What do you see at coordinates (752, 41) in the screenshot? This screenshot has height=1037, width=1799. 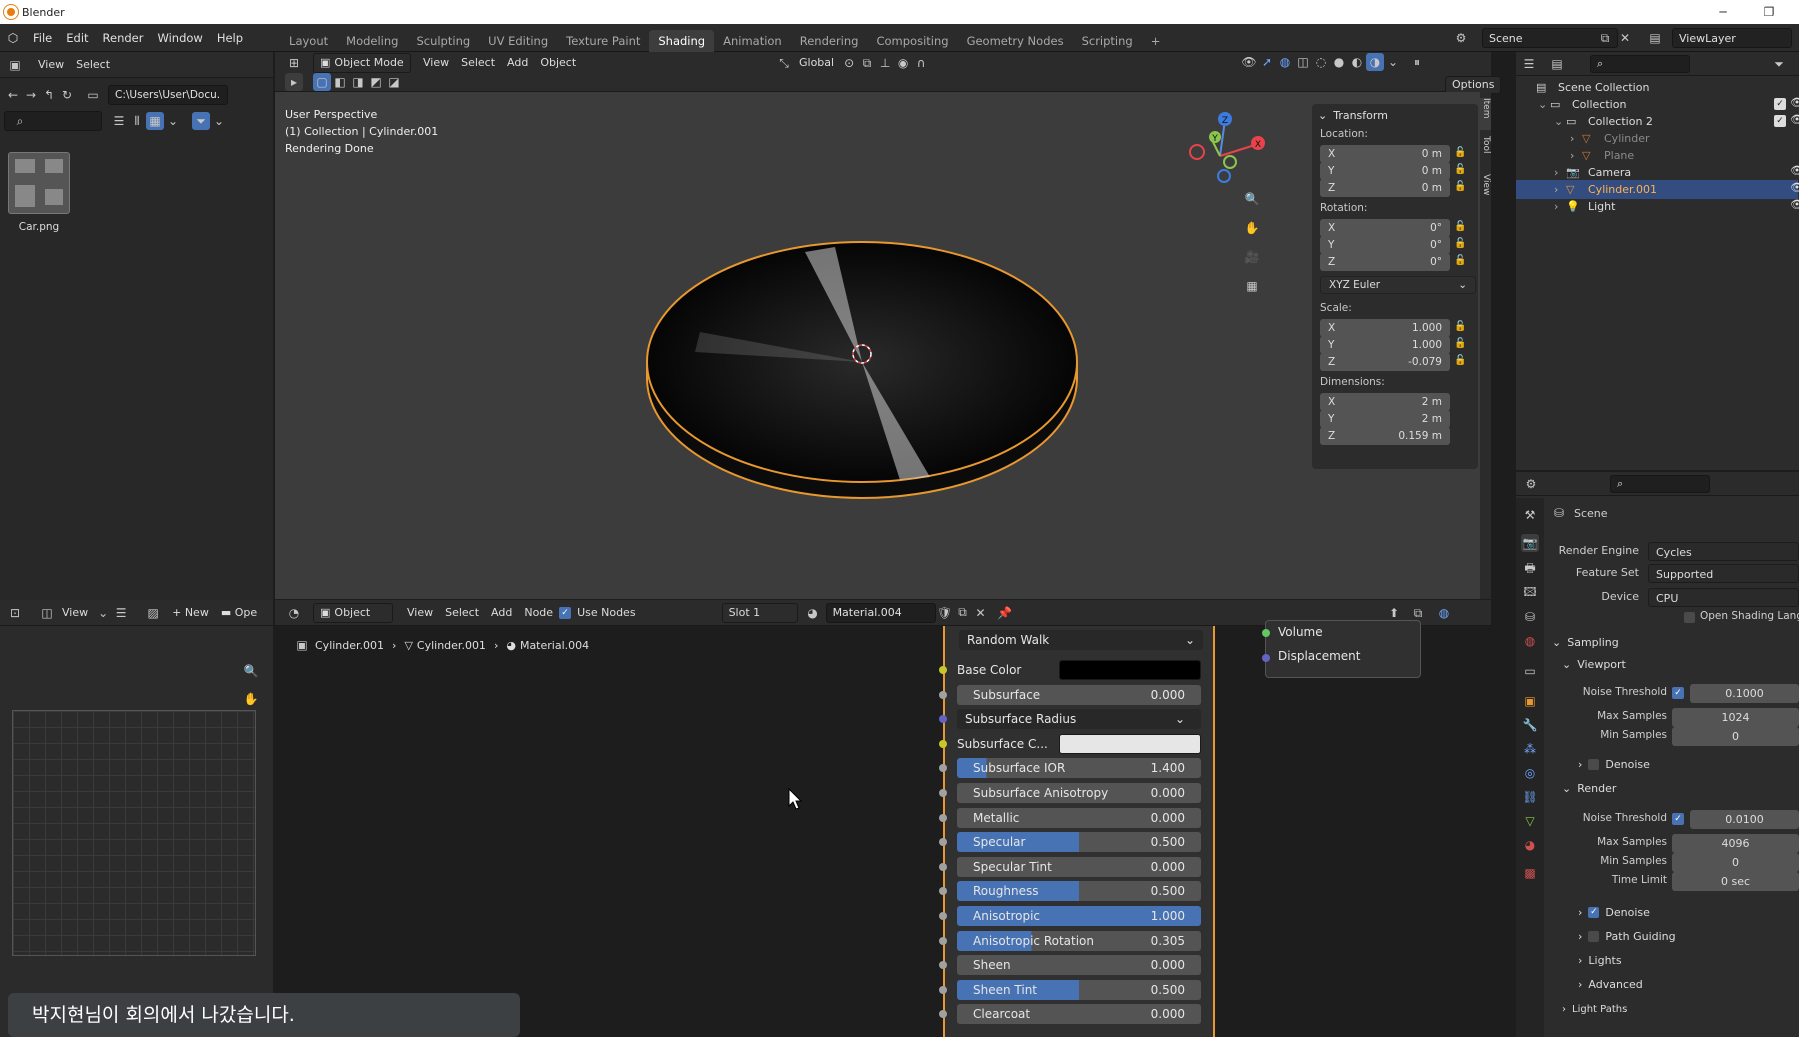 I see `tab-animation: Animation` at bounding box center [752, 41].